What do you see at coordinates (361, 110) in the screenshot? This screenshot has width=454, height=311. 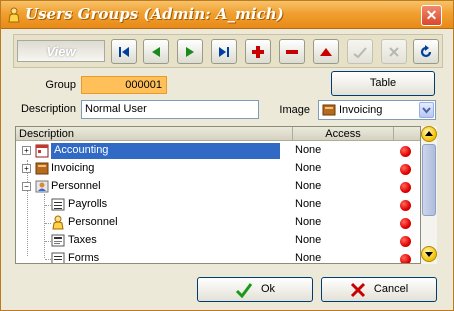 I see `image-select-value: Invoicing` at bounding box center [361, 110].